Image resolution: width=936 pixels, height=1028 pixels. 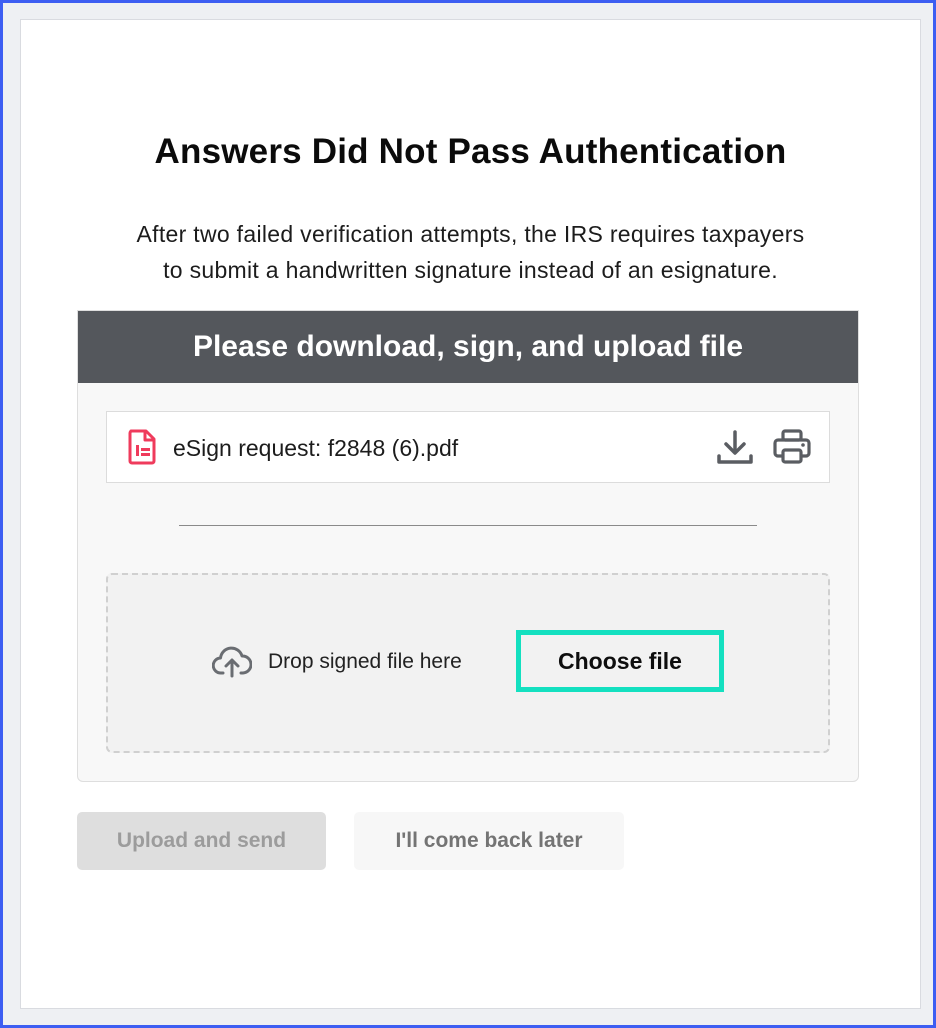 What do you see at coordinates (232, 662) in the screenshot?
I see `cloud-upload-icon` at bounding box center [232, 662].